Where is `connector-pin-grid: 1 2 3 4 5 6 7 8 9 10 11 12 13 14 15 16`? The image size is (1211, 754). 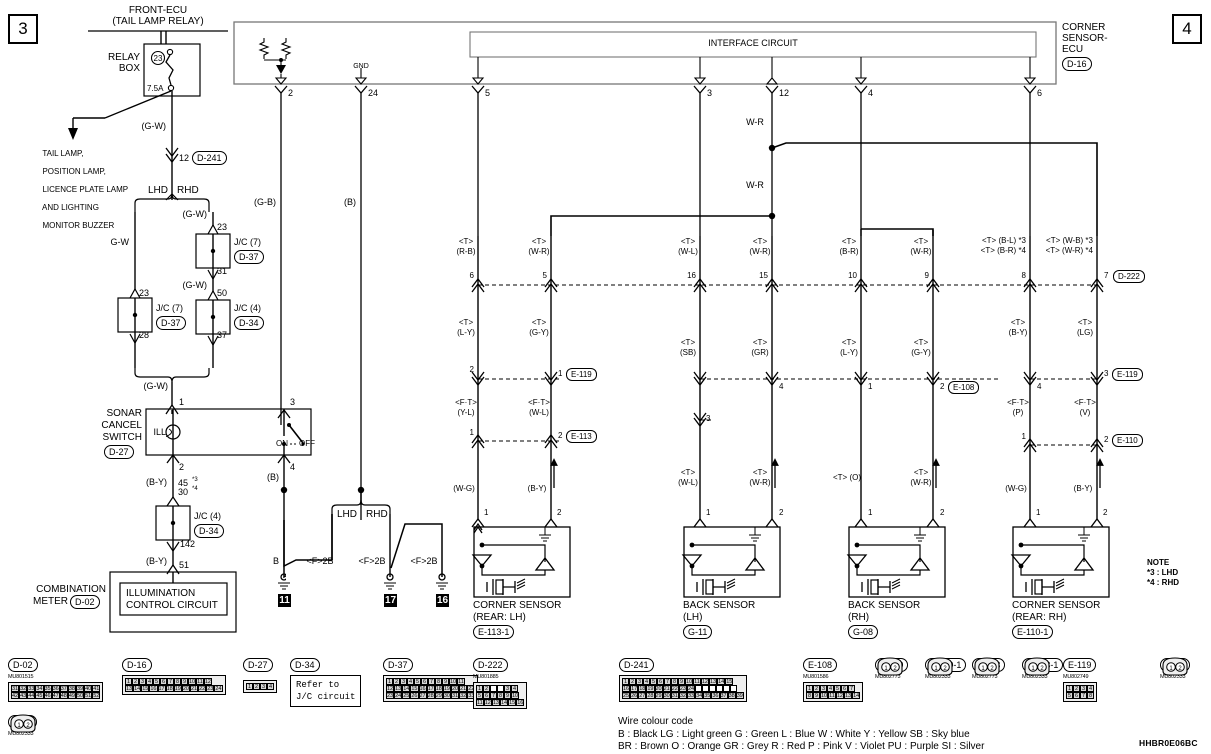
connector-pin-grid: 1 2 3 4 5 6 7 8 9 10 11 12 13 14 15 16 is located at coordinates (500, 695).